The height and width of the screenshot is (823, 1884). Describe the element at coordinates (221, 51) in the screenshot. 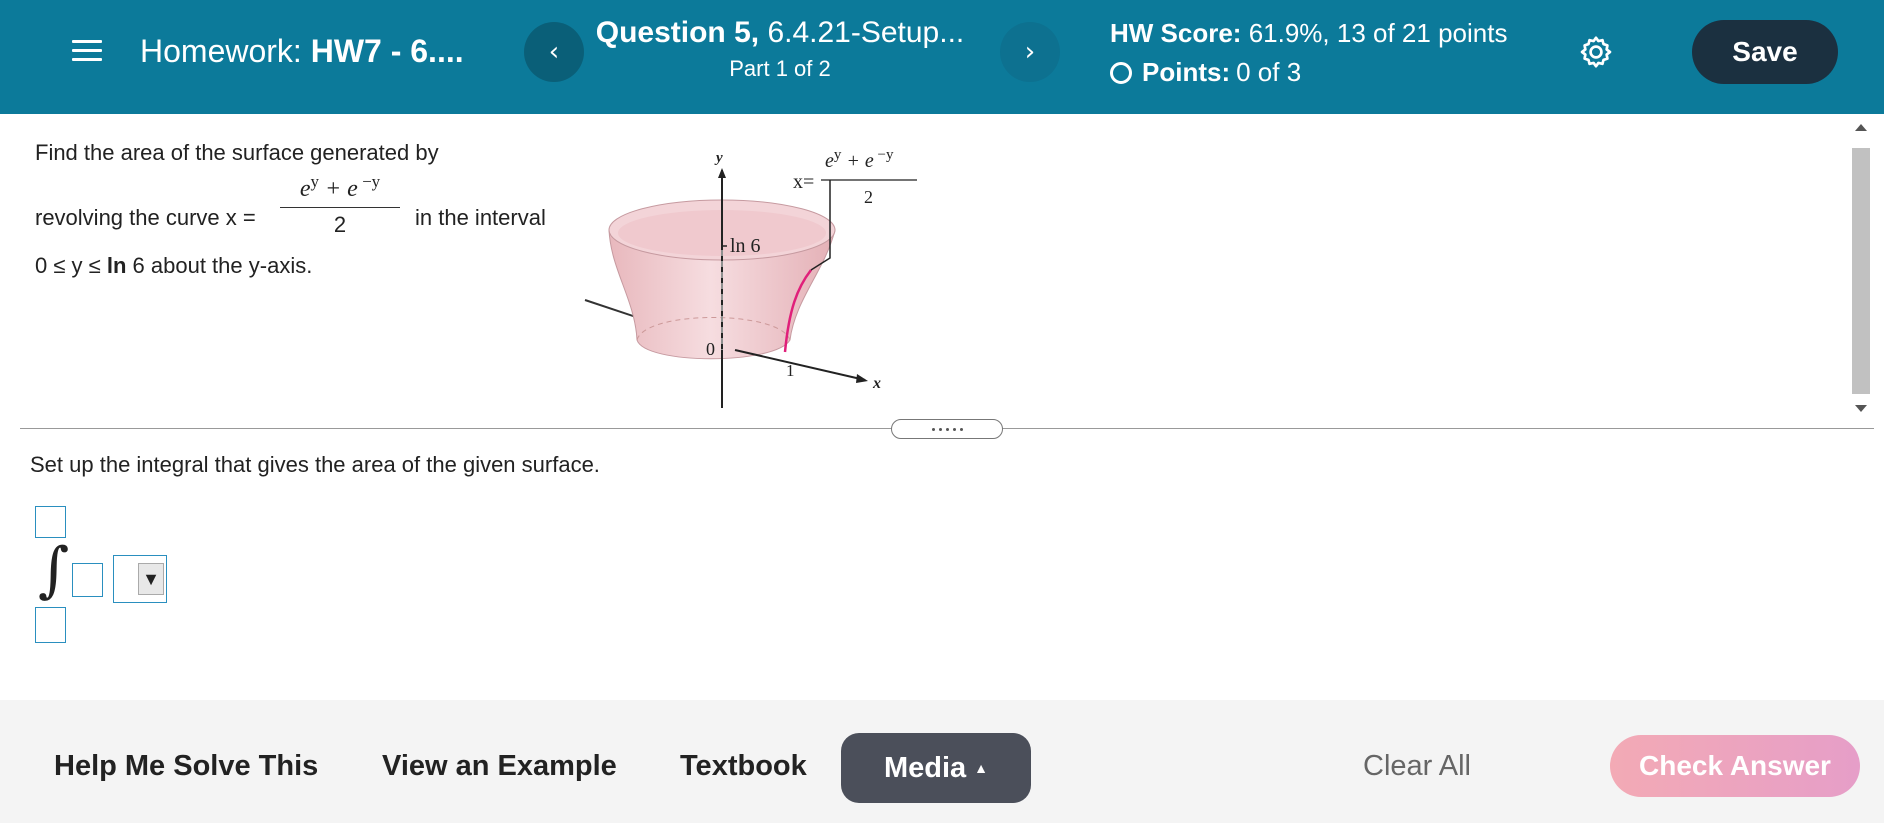

I see `homework-label: Homework:` at that location.